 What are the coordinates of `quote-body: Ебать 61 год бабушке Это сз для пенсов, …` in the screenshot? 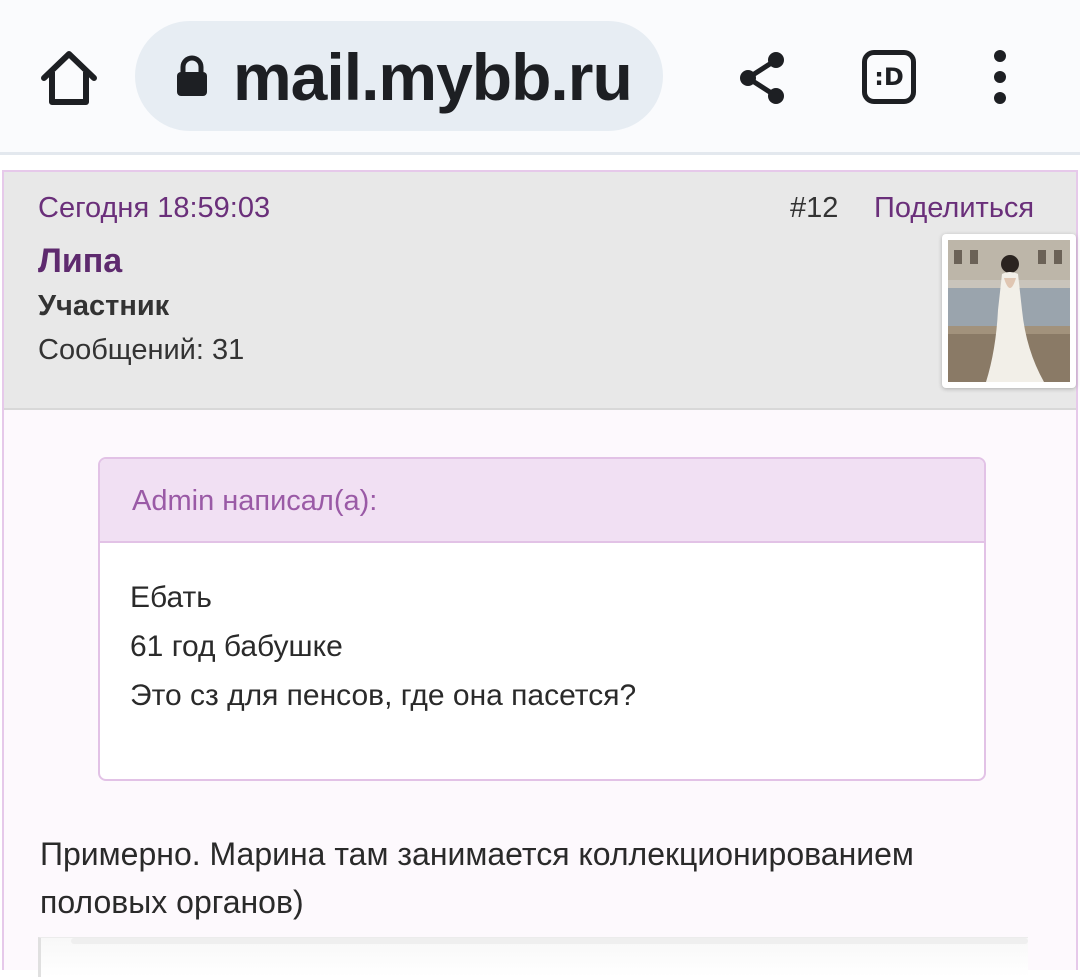 It's located at (542, 631).